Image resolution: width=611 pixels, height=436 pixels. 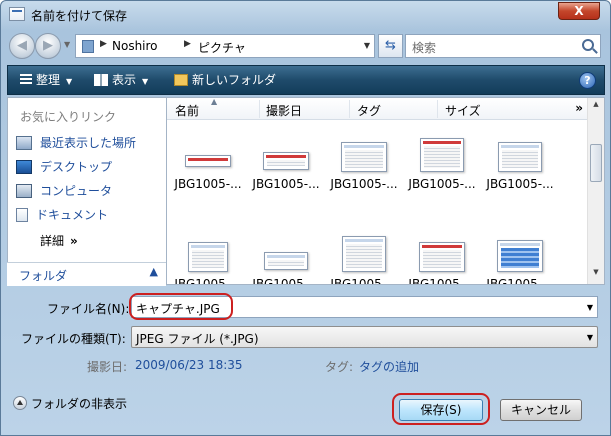 What do you see at coordinates (17, 14) in the screenshot?
I see `dialog-icon` at bounding box center [17, 14].